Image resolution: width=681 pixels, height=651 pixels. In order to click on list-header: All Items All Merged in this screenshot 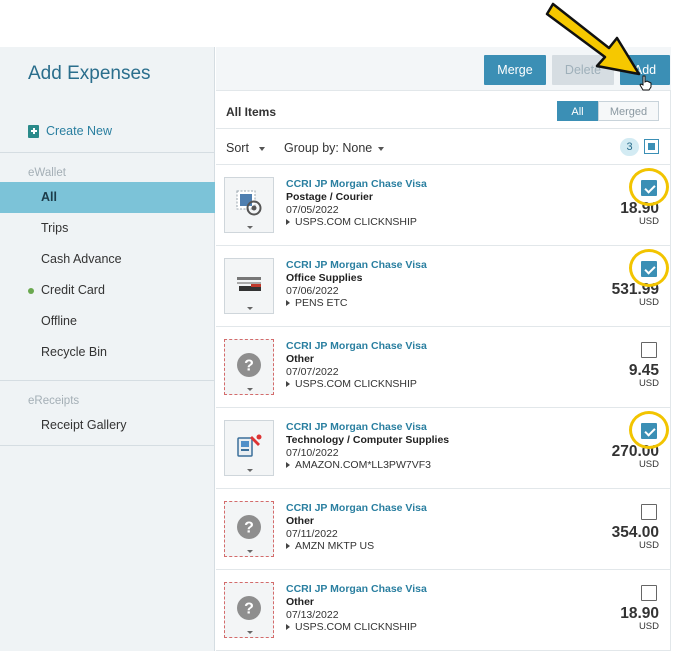, I will do `click(443, 110)`.